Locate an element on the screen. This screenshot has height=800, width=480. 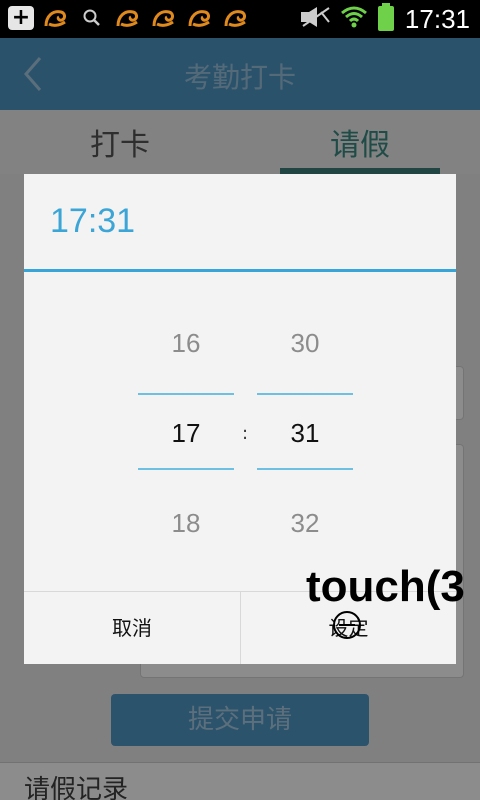
status-time: 17:31 is located at coordinates (437, 18).